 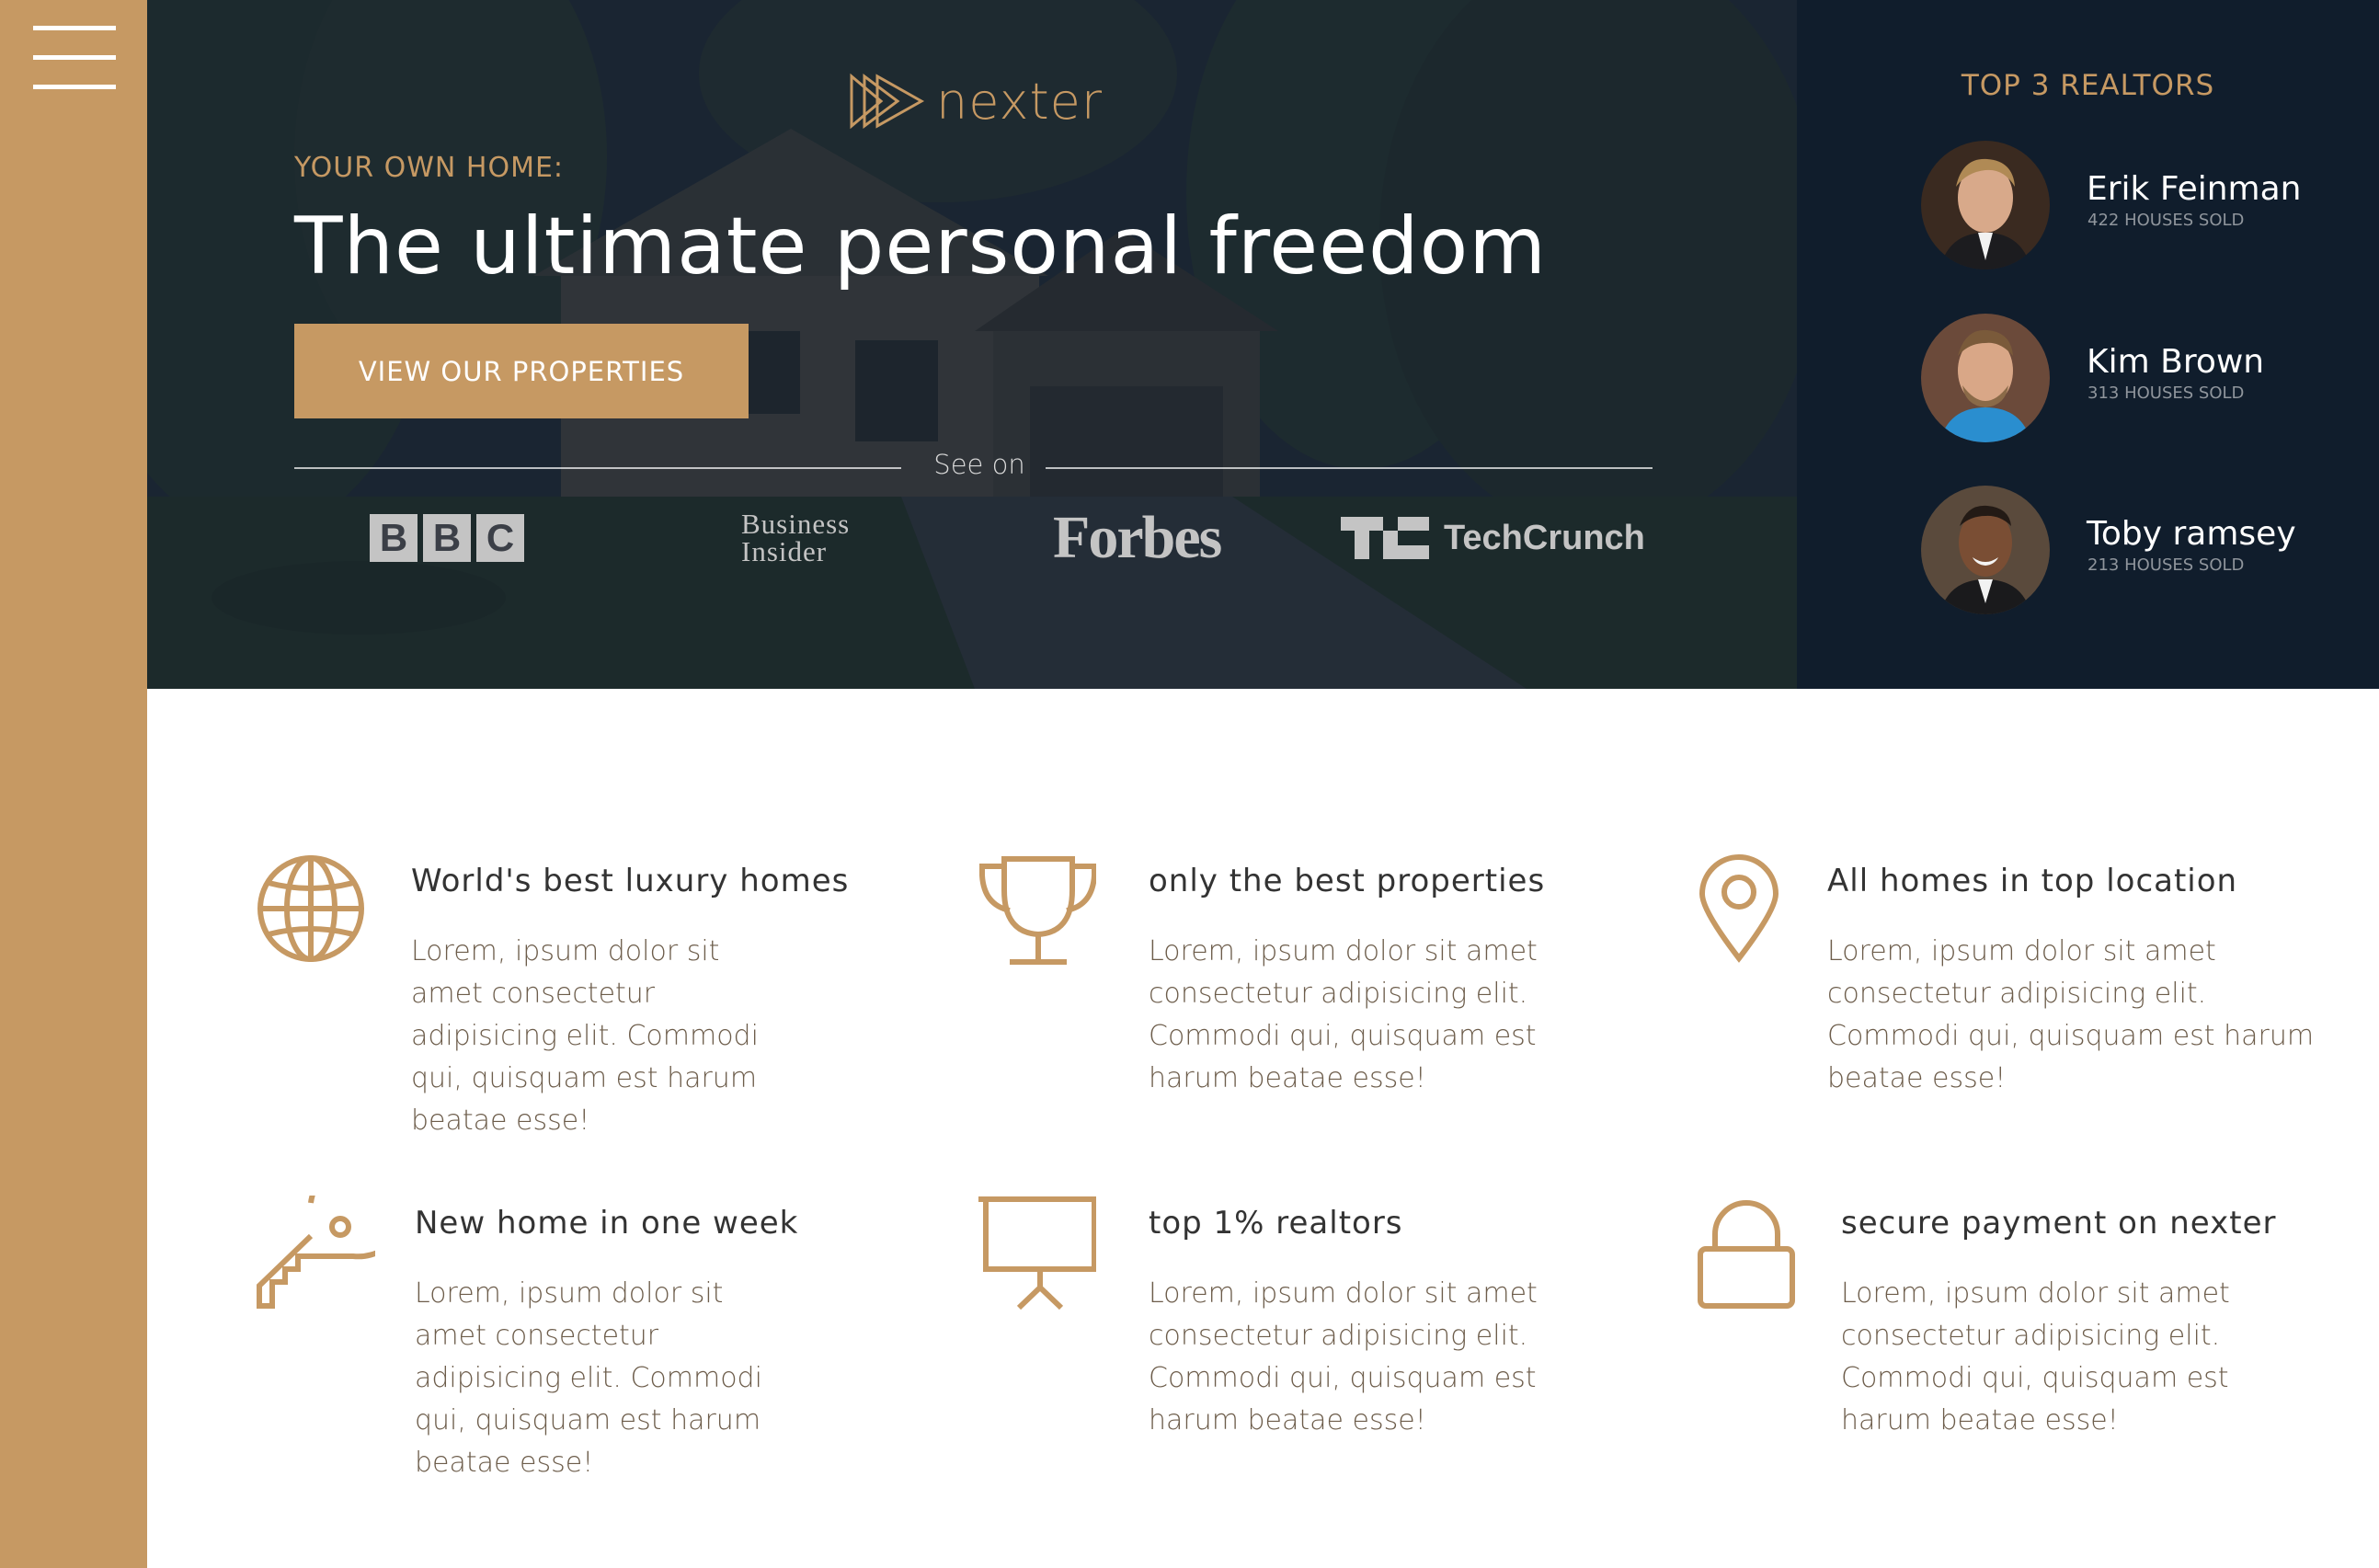 What do you see at coordinates (1037, 1253) in the screenshot?
I see `presentation-icon` at bounding box center [1037, 1253].